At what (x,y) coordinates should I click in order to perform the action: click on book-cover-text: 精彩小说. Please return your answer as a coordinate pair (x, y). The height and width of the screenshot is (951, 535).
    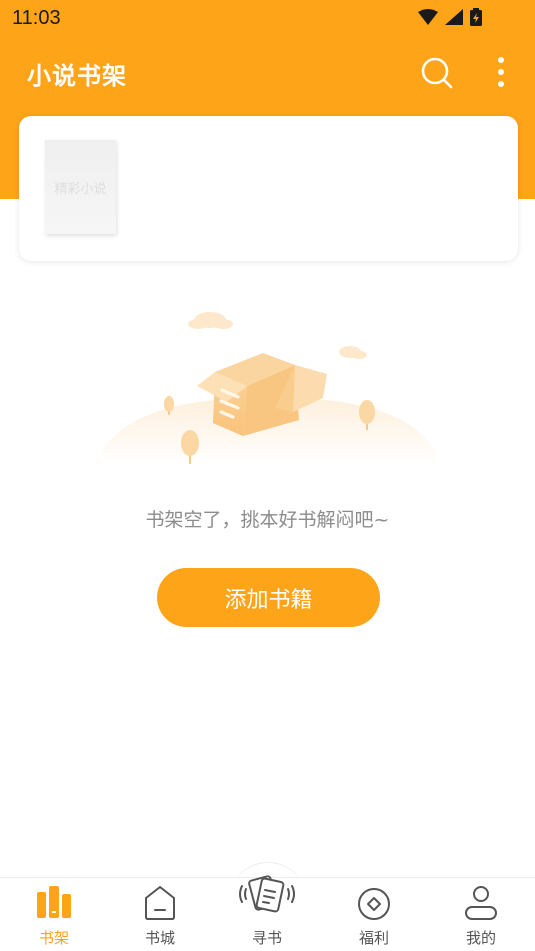
    Looking at the image, I should click on (80, 189).